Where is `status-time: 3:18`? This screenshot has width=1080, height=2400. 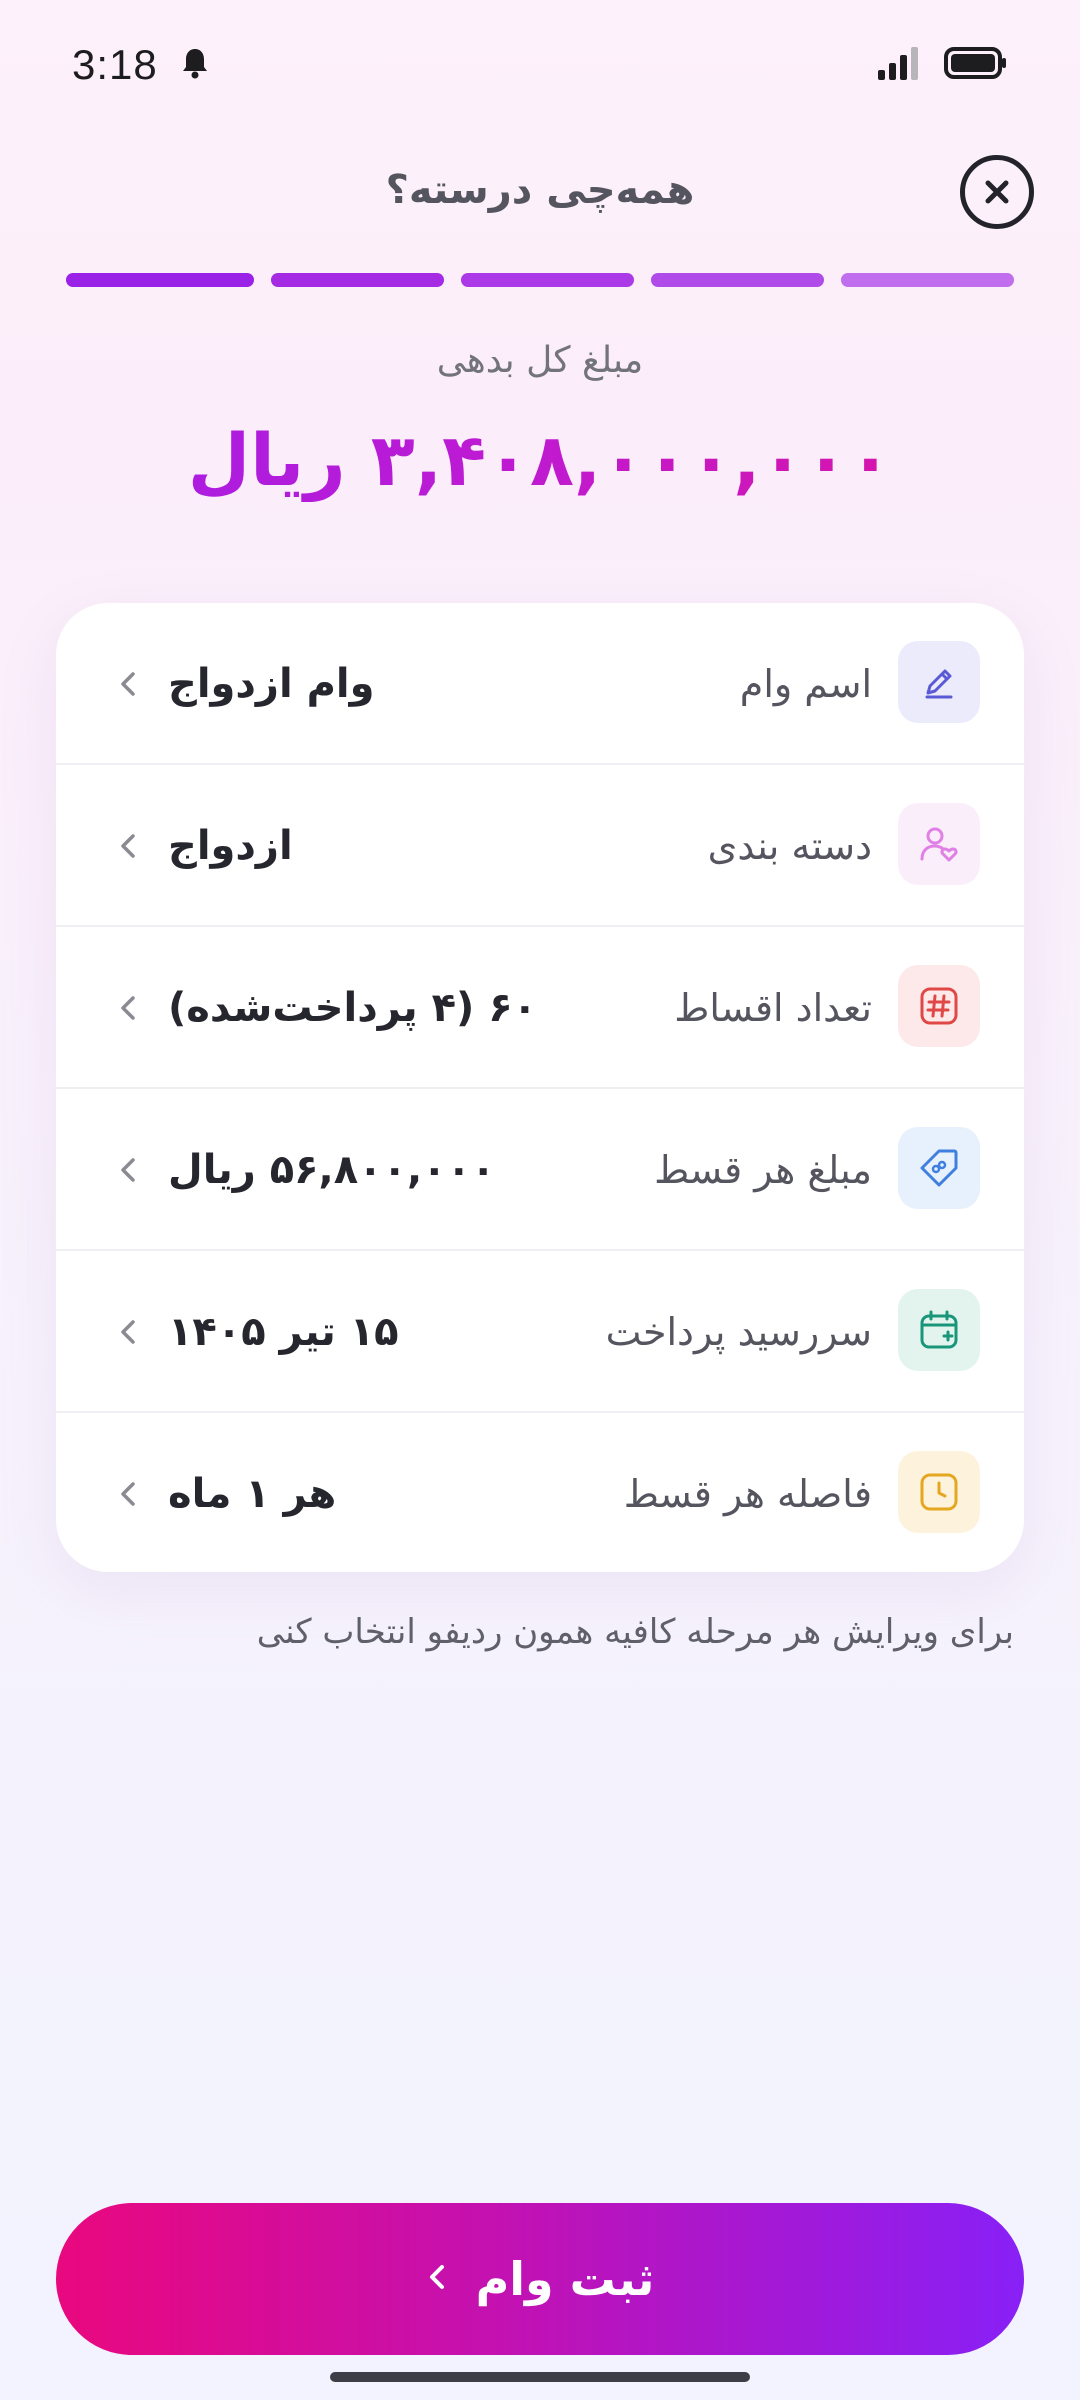
status-time: 3:18 is located at coordinates (115, 64).